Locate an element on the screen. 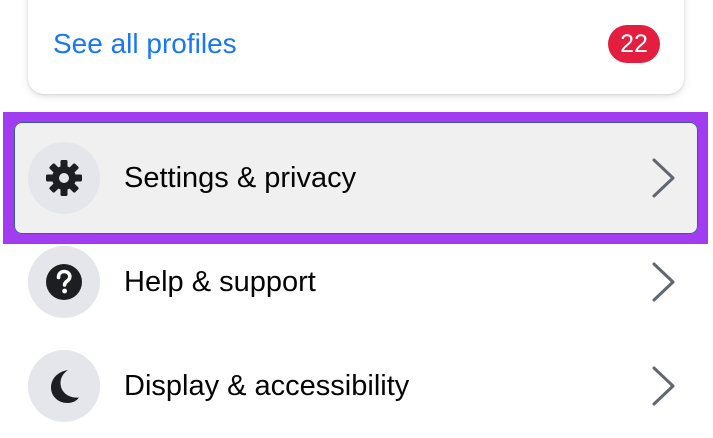  see-all-profiles-link: See all profiles is located at coordinates (145, 44).